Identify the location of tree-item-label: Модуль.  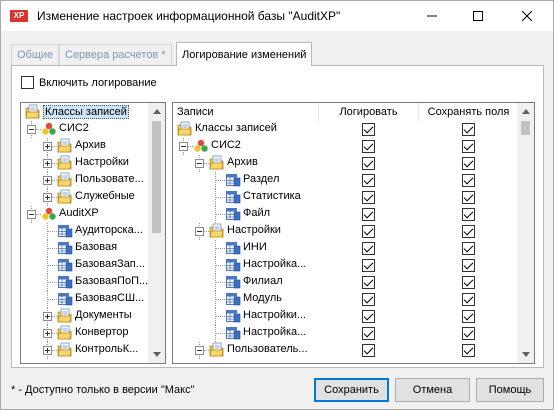
(262, 298).